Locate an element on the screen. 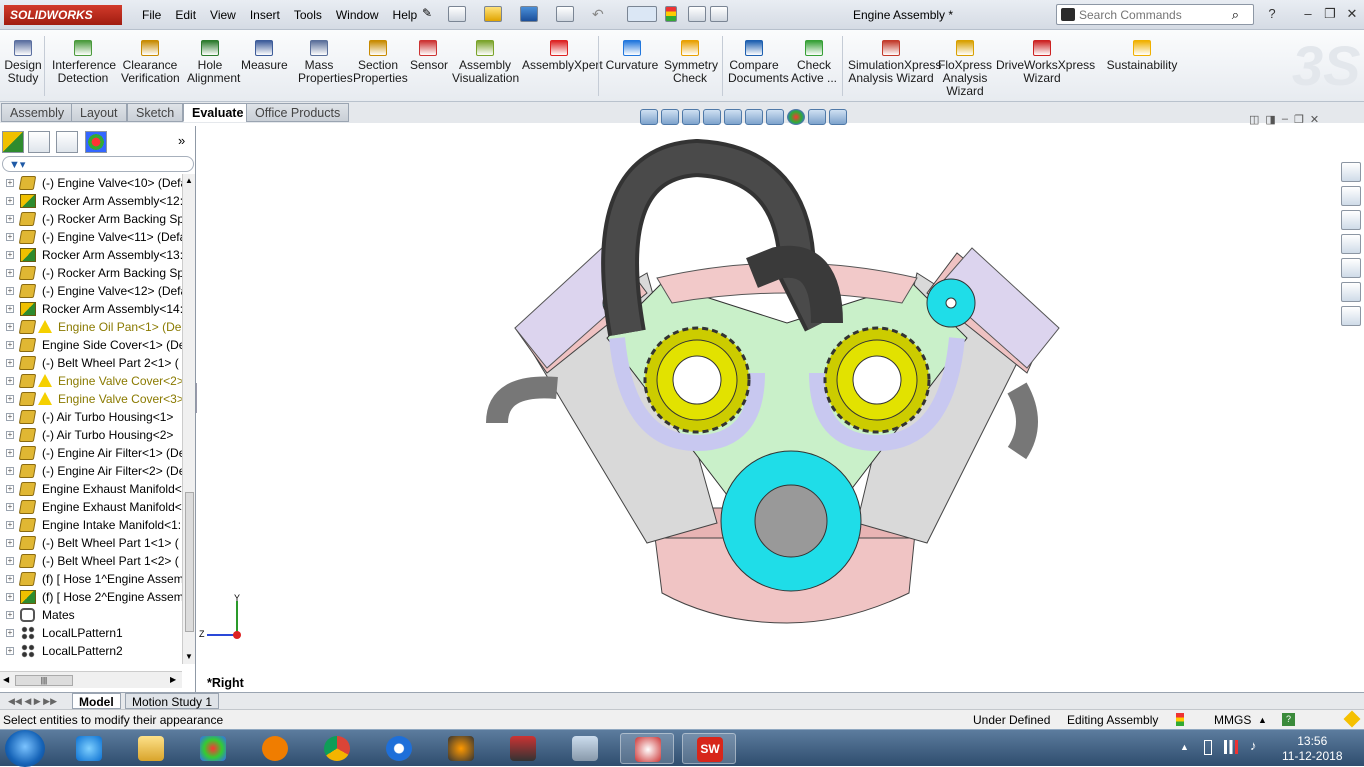 This screenshot has width=1364, height=767. tree-item: + (-) Air Turbo Housing<1> is located at coordinates (91, 417).